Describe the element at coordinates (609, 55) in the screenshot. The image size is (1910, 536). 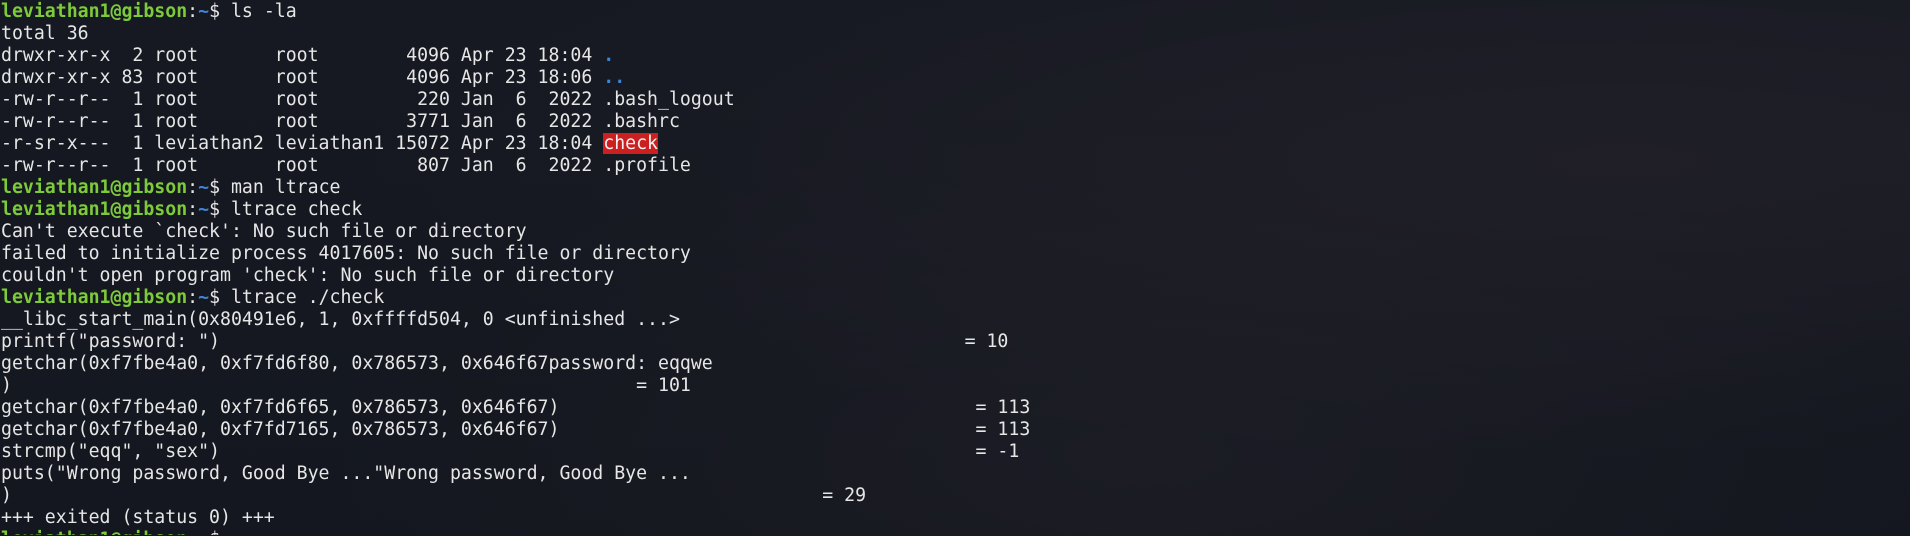
I see `directory-entry: .` at that location.